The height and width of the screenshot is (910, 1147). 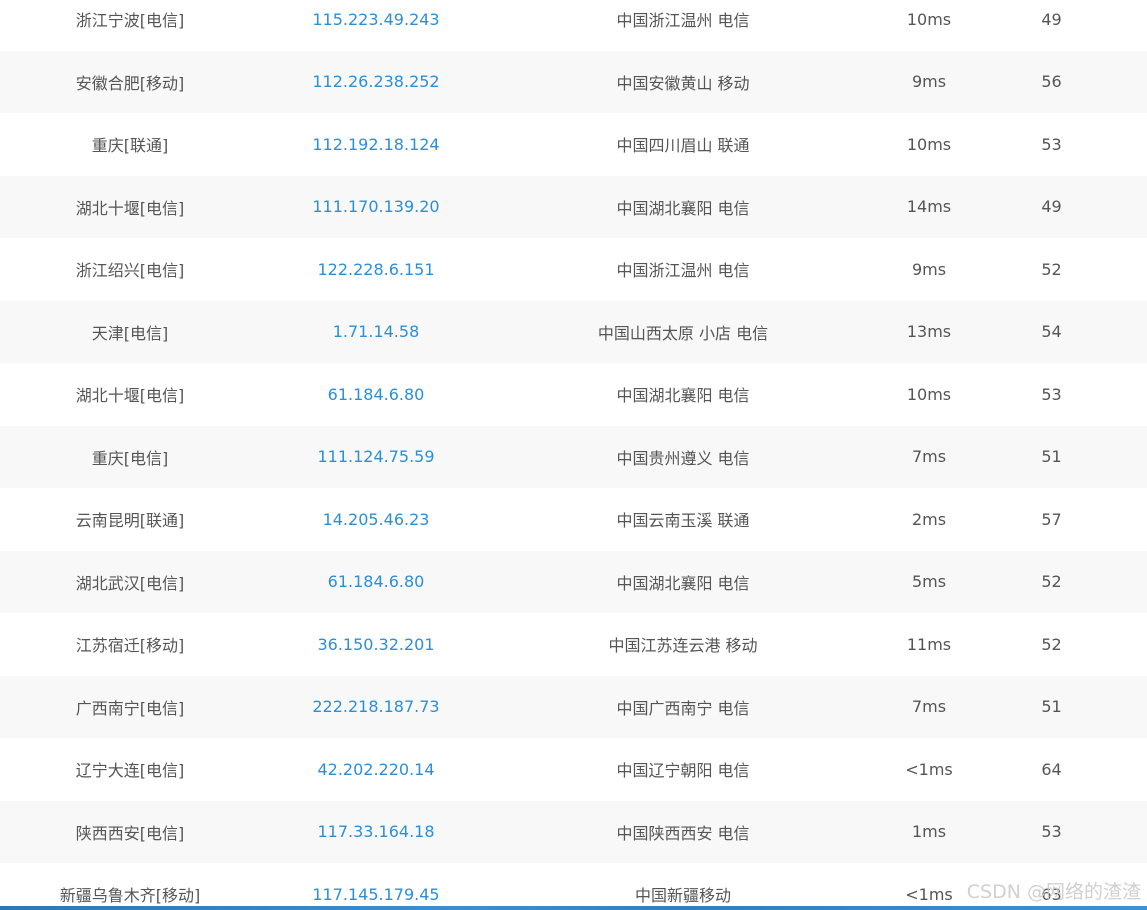 What do you see at coordinates (130, 458) in the screenshot?
I see `monitor-node-cell: 重庆[电信]` at bounding box center [130, 458].